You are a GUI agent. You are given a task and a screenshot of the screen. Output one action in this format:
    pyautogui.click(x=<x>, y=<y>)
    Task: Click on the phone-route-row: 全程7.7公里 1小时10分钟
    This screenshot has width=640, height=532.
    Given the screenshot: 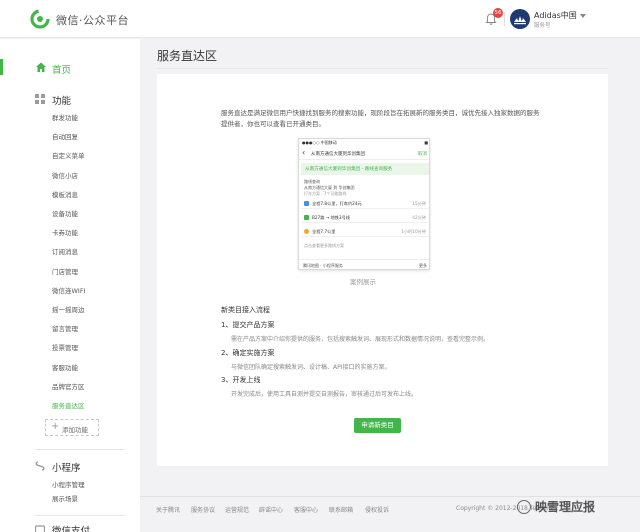 What is the action you would take?
    pyautogui.click(x=365, y=232)
    